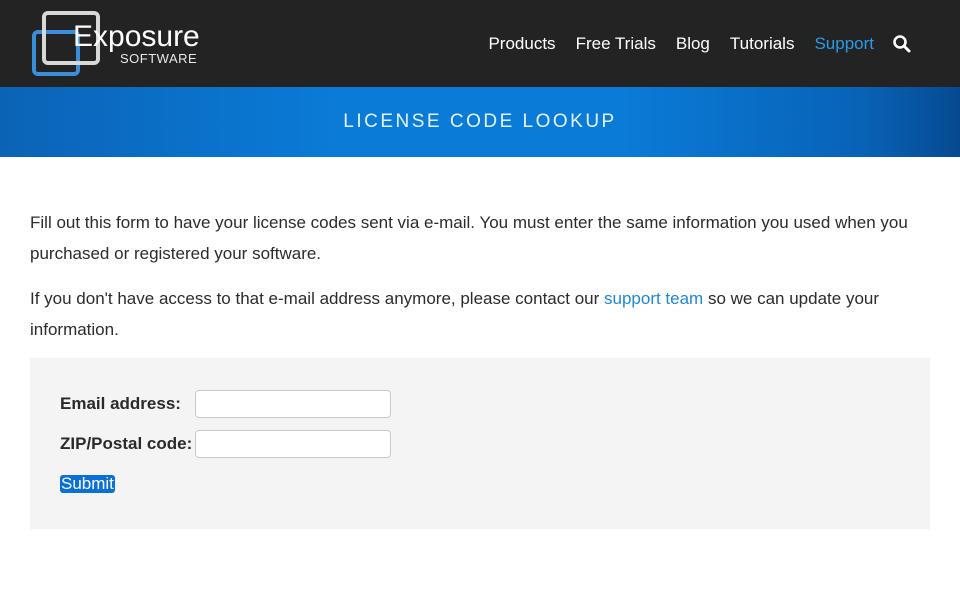 The height and width of the screenshot is (600, 960). What do you see at coordinates (120, 403) in the screenshot?
I see `email-label: Email address:` at bounding box center [120, 403].